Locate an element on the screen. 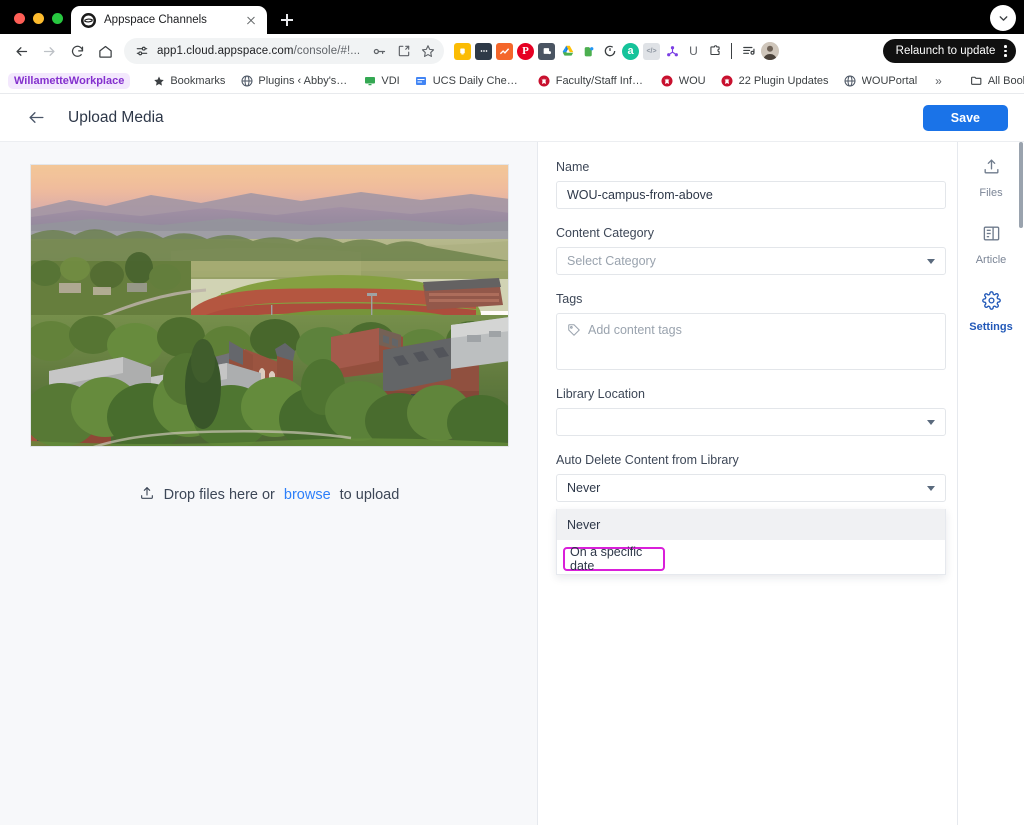 Image resolution: width=1024 pixels, height=826 pixels. tags-input: Add content tags is located at coordinates (751, 341).